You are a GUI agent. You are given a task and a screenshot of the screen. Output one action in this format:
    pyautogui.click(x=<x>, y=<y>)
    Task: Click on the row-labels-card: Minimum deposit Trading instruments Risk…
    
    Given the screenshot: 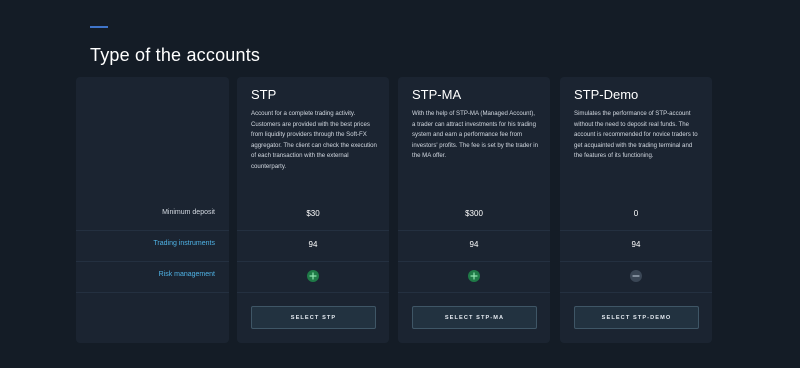 What is the action you would take?
    pyautogui.click(x=152, y=210)
    